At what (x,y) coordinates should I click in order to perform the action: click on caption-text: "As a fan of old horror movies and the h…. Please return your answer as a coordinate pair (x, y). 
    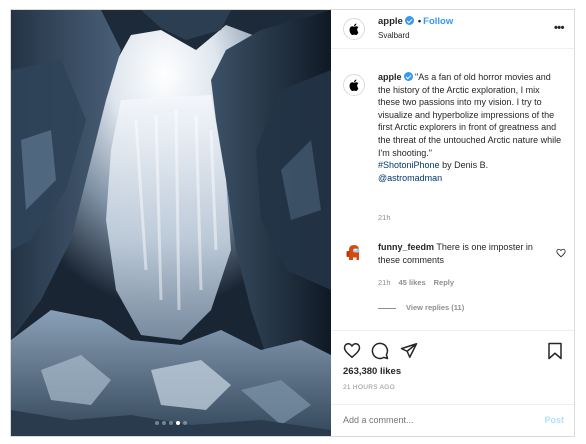
    Looking at the image, I should click on (470, 115).